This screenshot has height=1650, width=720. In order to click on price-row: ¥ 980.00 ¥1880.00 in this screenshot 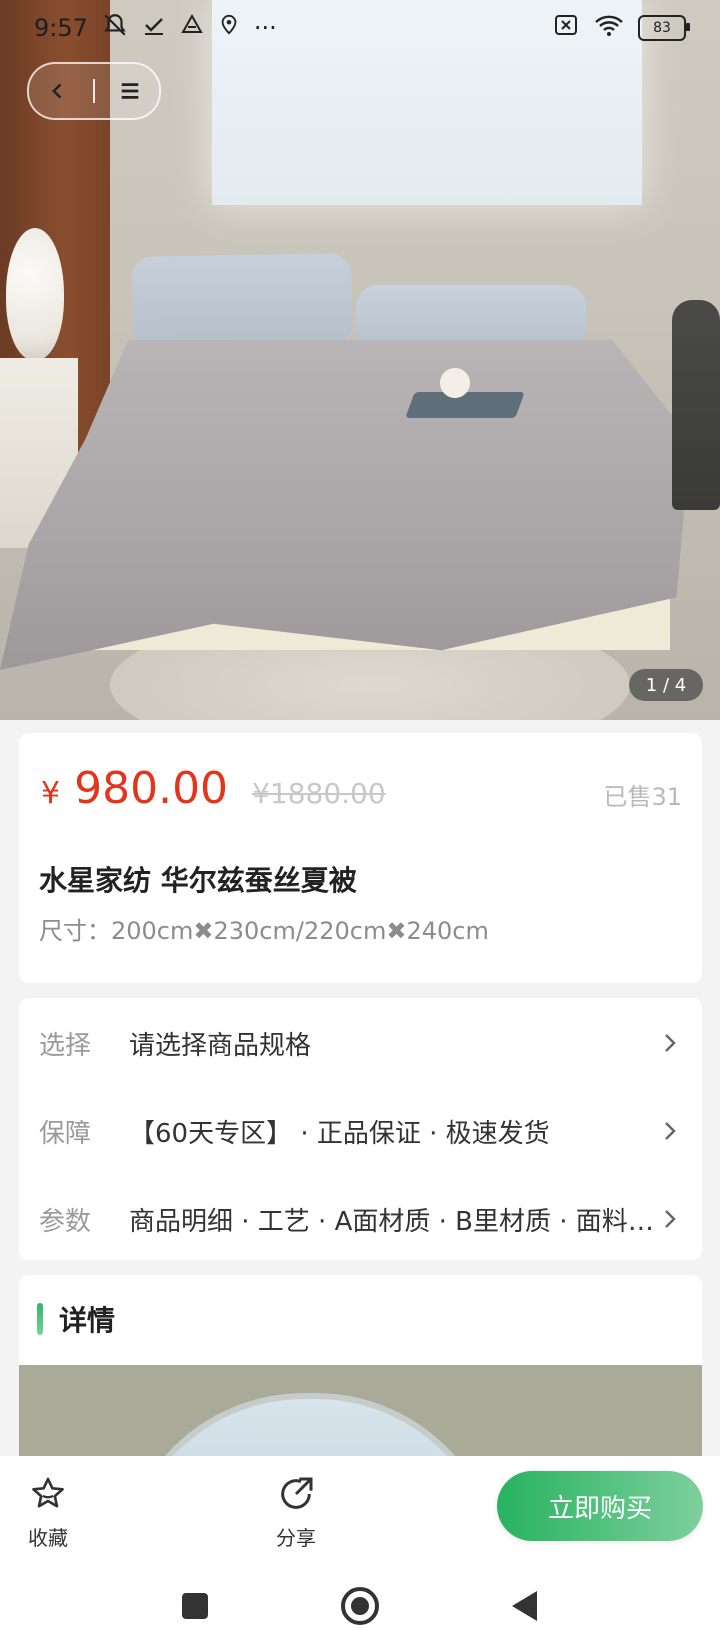, I will do `click(213, 788)`.